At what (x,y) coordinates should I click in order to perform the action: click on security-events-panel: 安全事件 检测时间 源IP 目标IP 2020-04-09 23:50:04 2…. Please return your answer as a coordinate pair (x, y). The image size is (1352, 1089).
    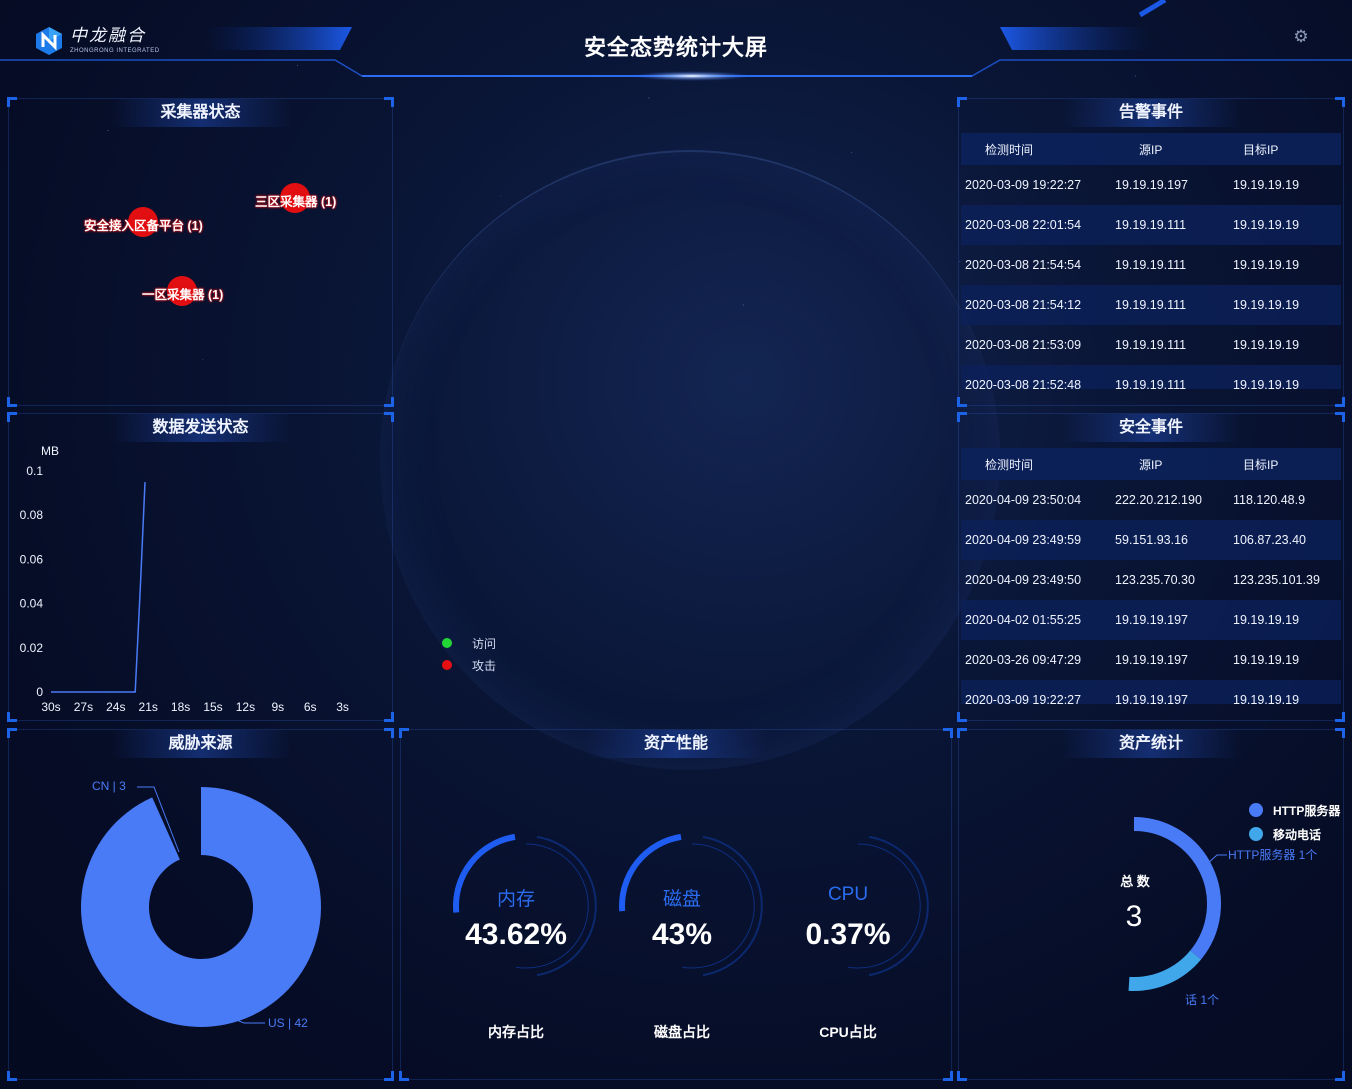
    Looking at the image, I should click on (1151, 567).